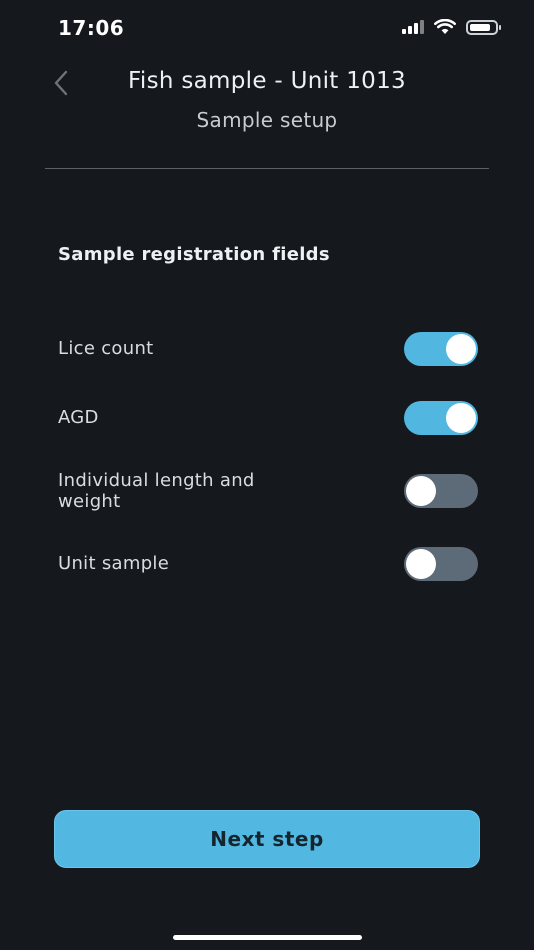 This screenshot has width=534, height=950. I want to click on cellular-signal-icon, so click(413, 27).